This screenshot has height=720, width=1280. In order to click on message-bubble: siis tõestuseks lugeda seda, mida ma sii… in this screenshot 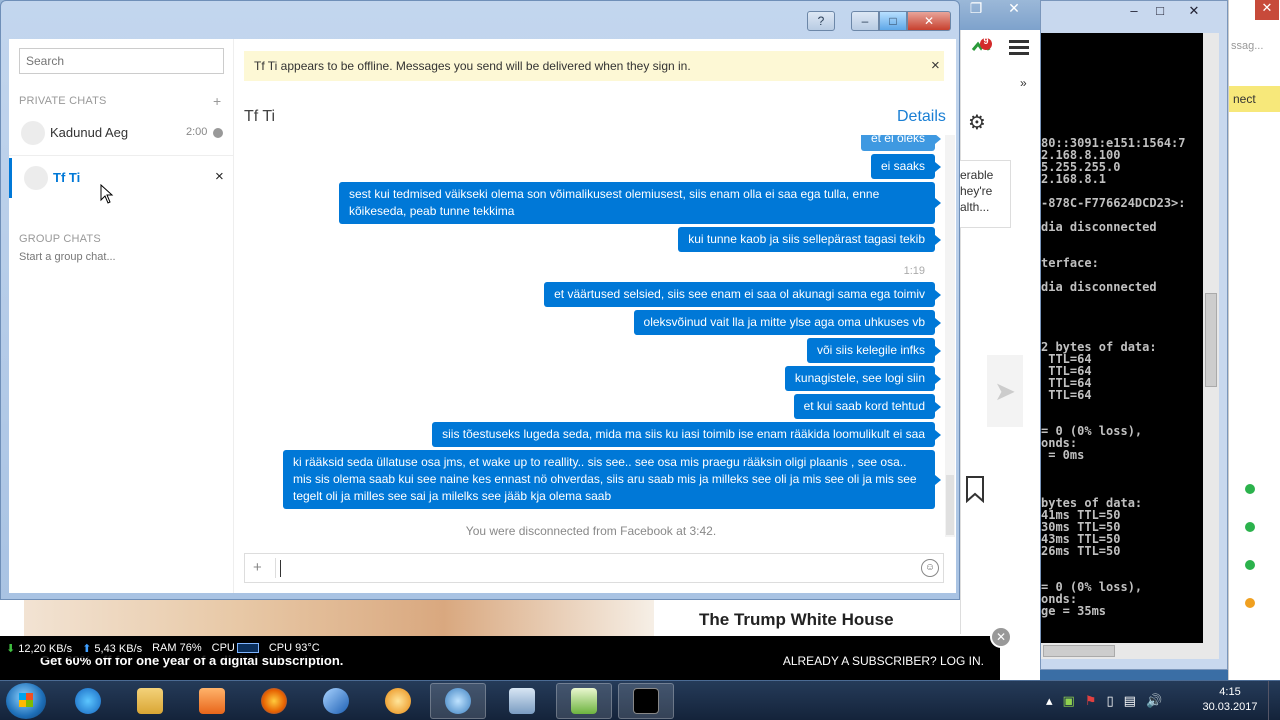, I will do `click(686, 434)`.